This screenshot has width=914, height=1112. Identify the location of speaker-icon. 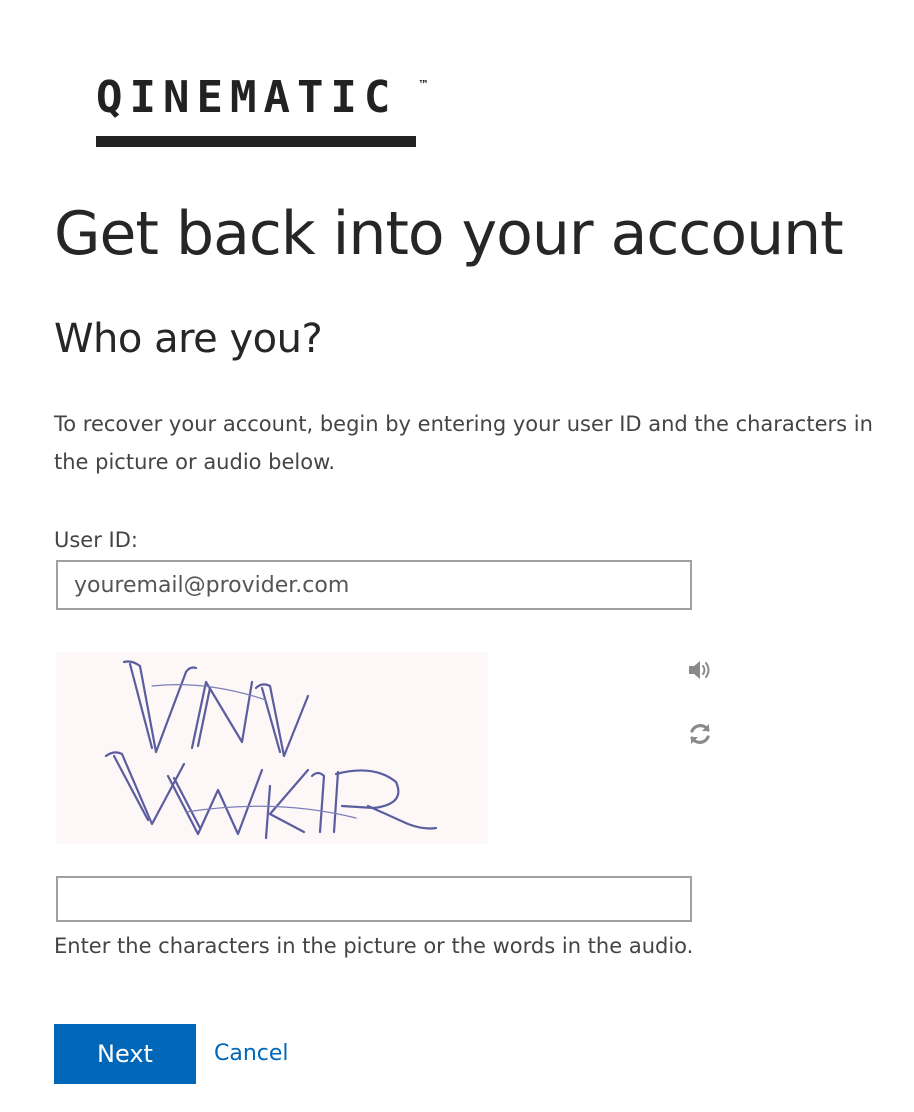
(700, 670).